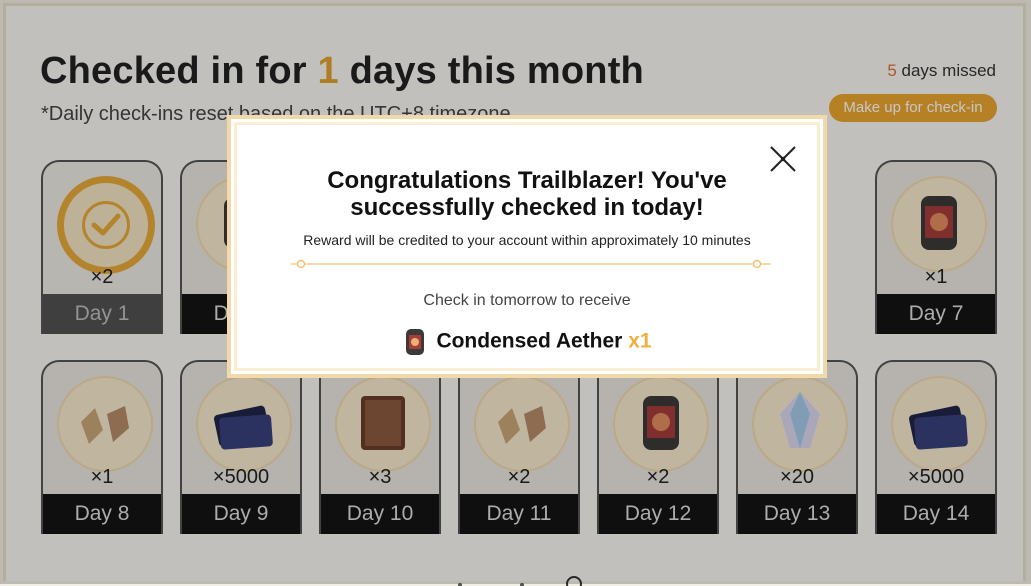  I want to click on tomorrow-label: Check in tomorrow to receive, so click(527, 300).